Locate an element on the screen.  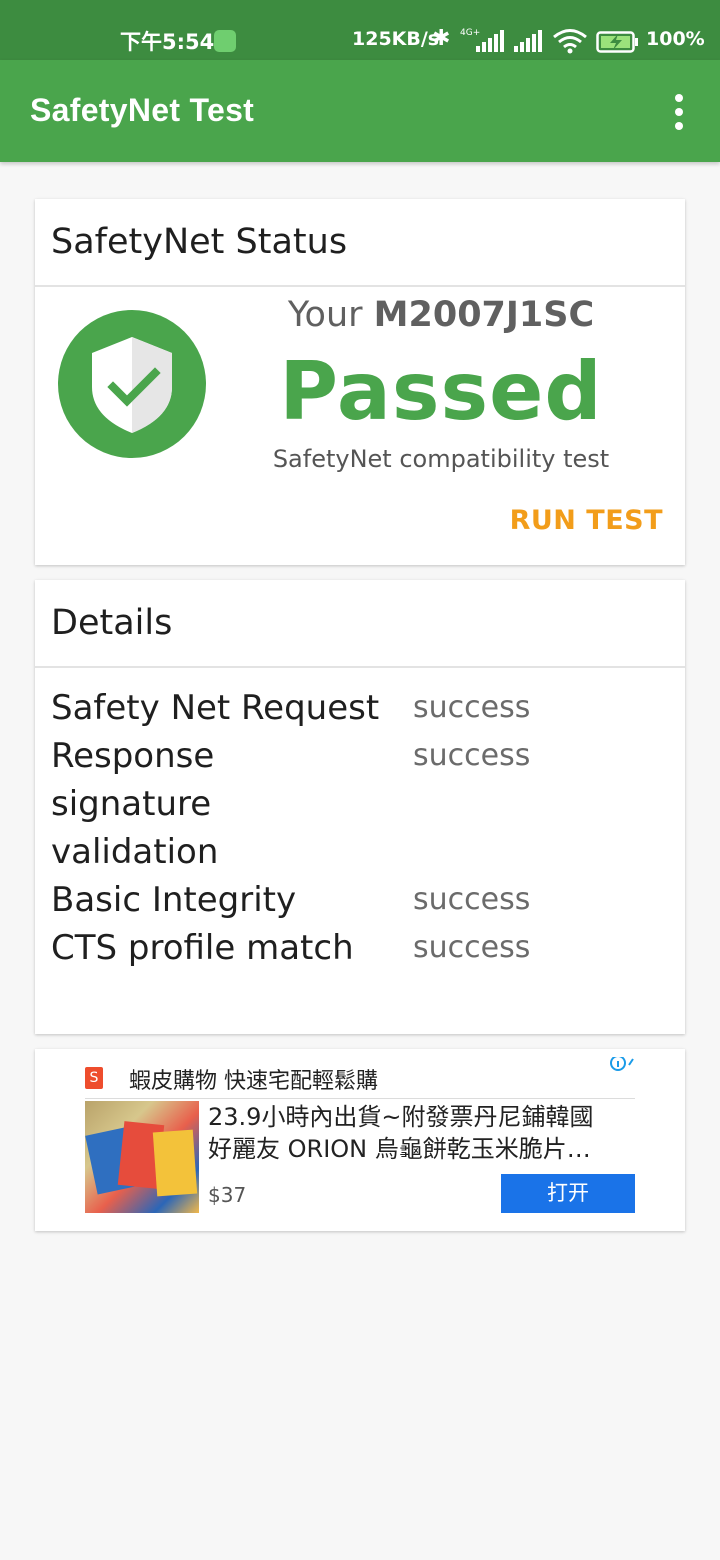
ad-price: $37 is located at coordinates (227, 1195).